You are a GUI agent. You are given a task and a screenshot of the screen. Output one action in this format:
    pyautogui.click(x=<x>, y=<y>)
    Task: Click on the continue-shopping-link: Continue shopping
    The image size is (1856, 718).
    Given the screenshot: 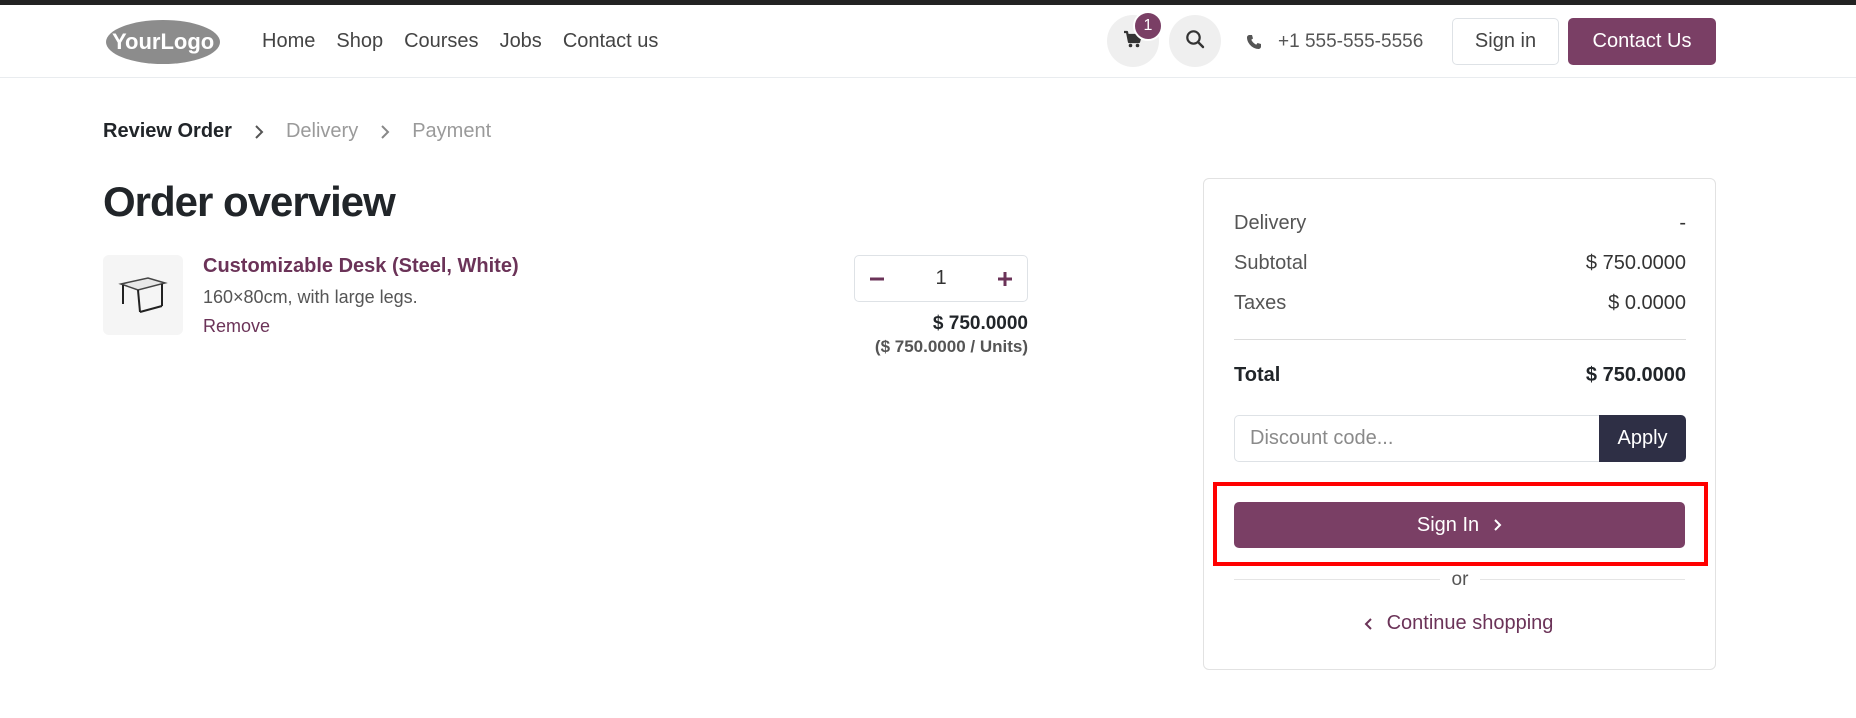 What is the action you would take?
    pyautogui.click(x=1458, y=623)
    